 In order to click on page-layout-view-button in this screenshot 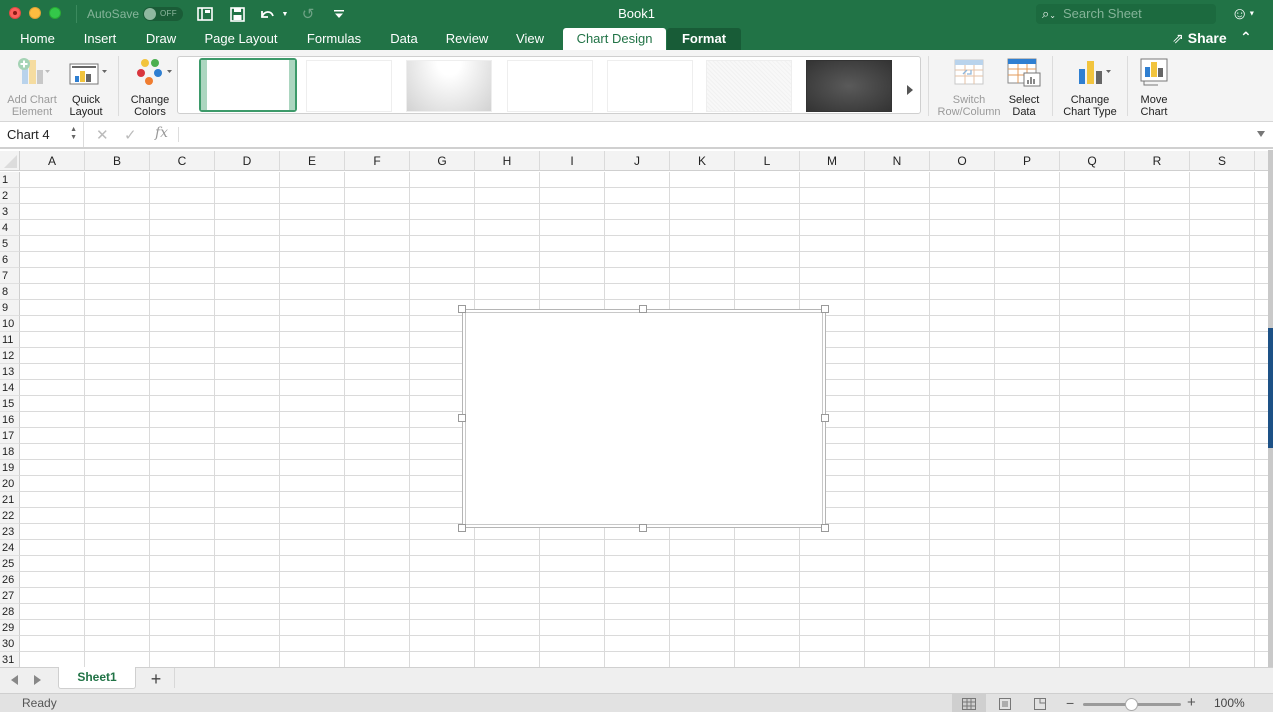, I will do `click(1005, 703)`.